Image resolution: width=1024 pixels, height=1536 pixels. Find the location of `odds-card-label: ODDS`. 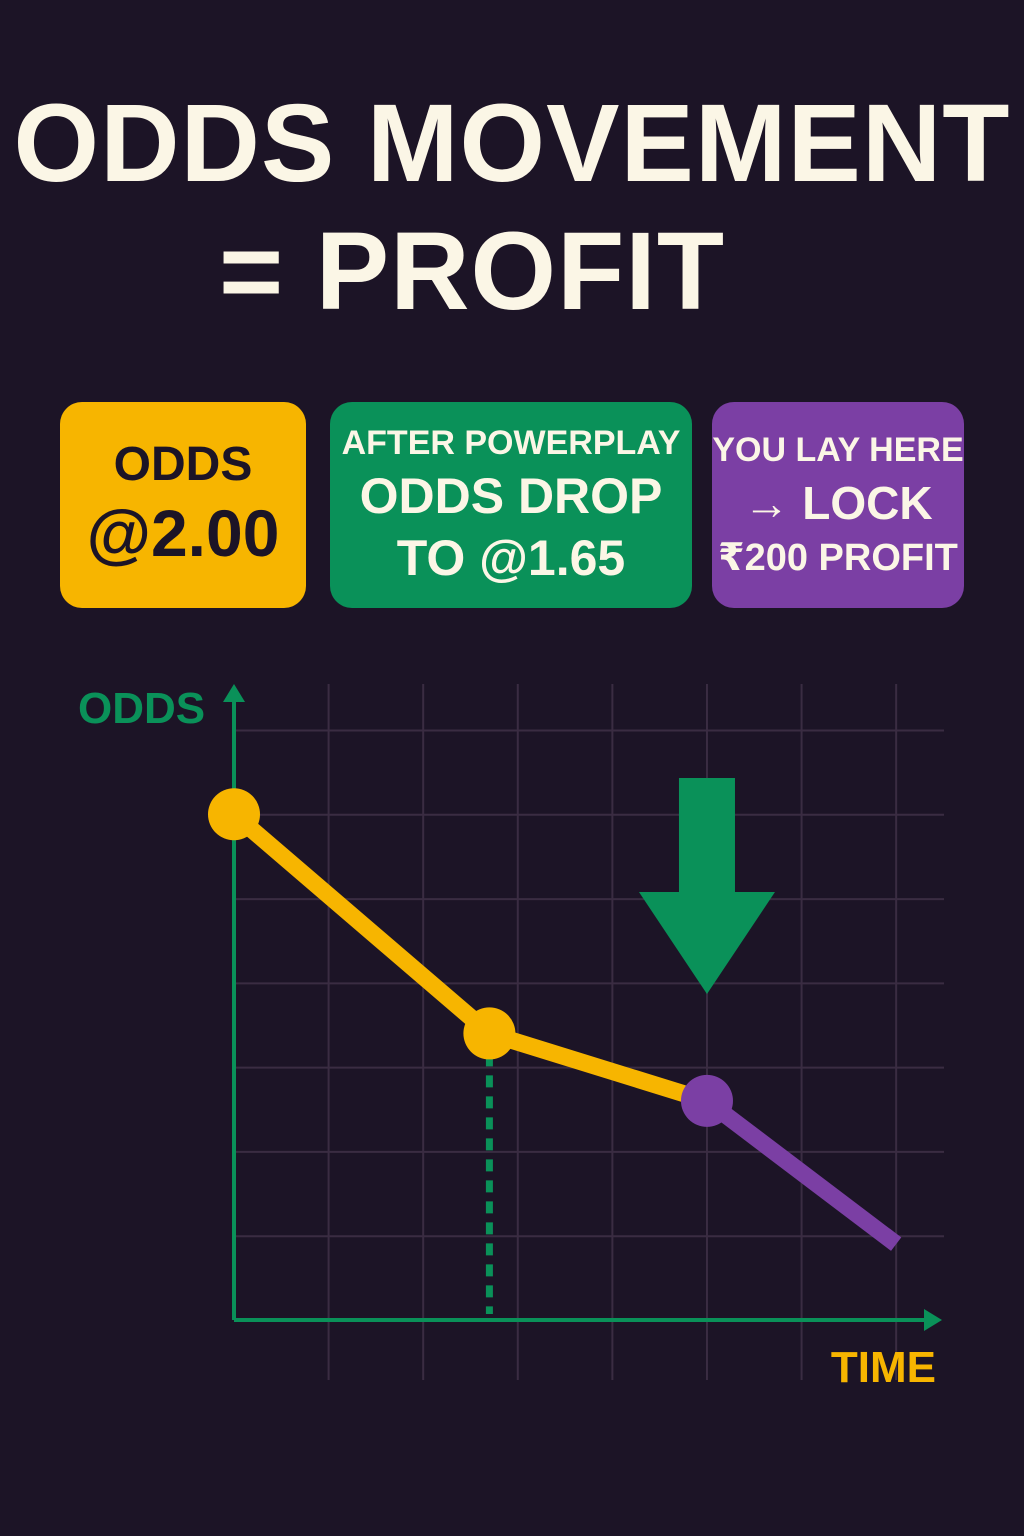

odds-card-label: ODDS is located at coordinates (183, 464).